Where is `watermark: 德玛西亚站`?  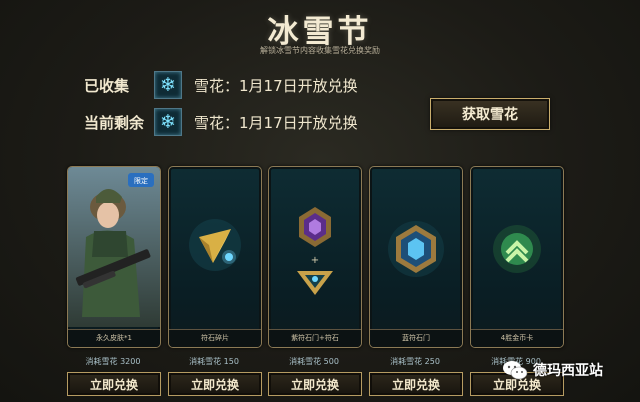
watermark: 德玛西亚站 is located at coordinates (552, 370).